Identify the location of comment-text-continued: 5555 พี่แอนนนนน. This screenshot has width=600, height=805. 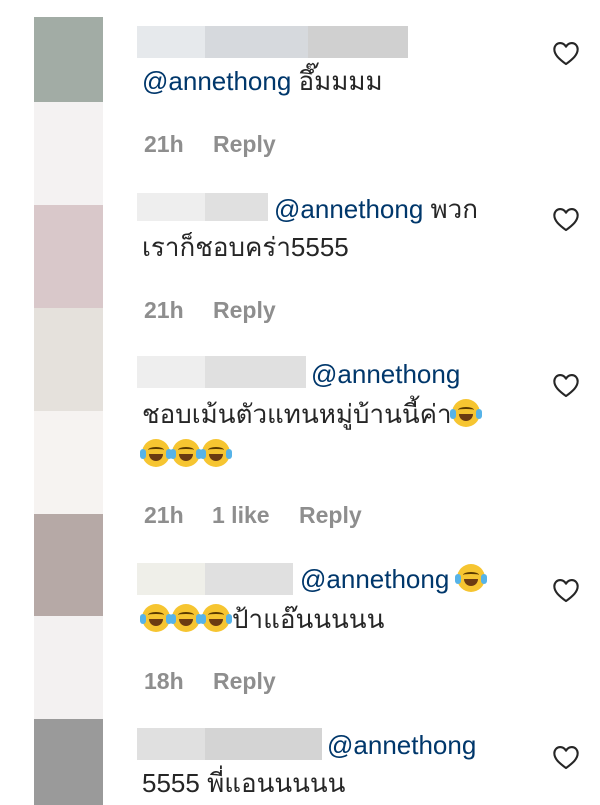
(244, 783).